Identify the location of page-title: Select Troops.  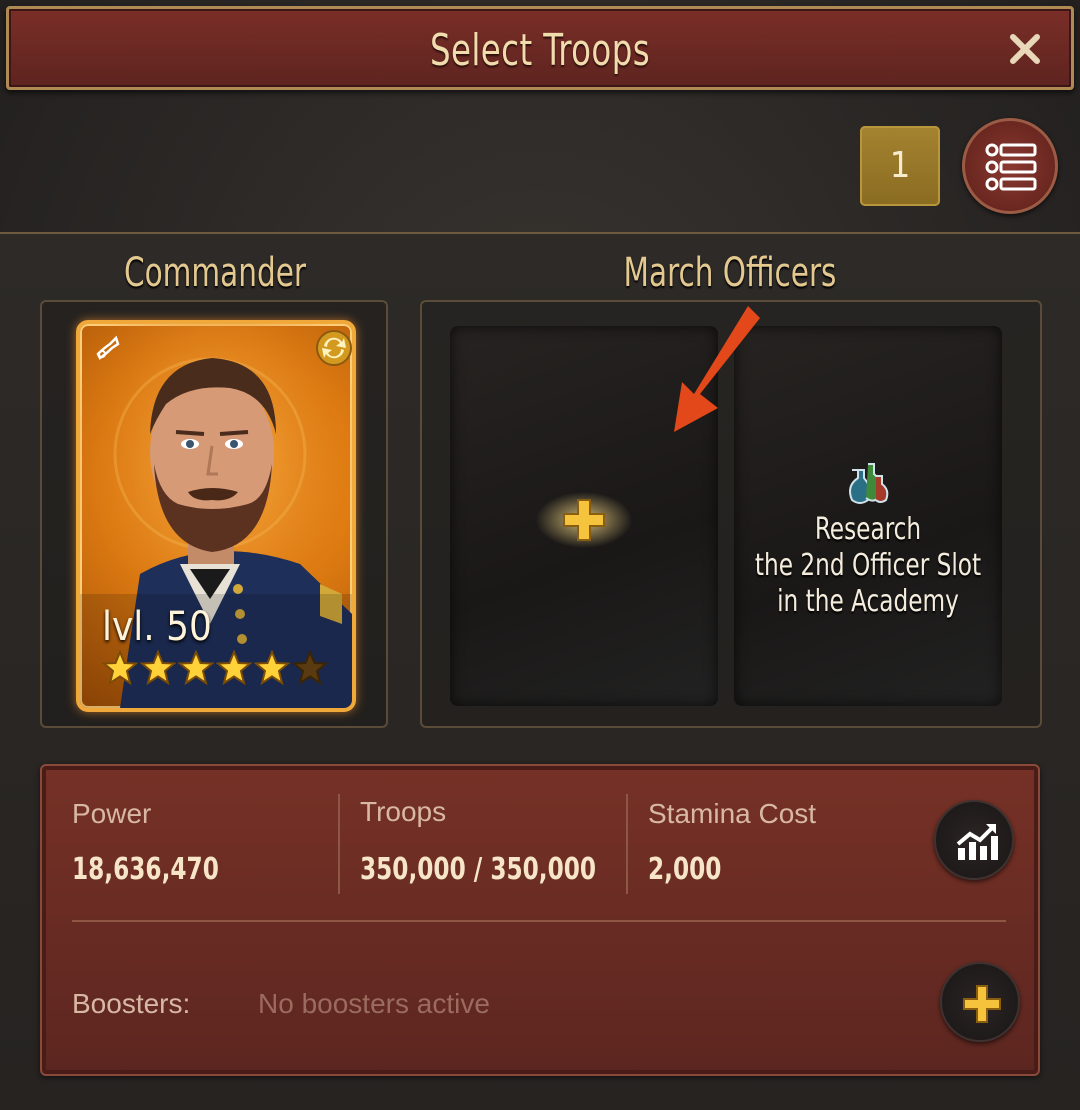
(540, 50).